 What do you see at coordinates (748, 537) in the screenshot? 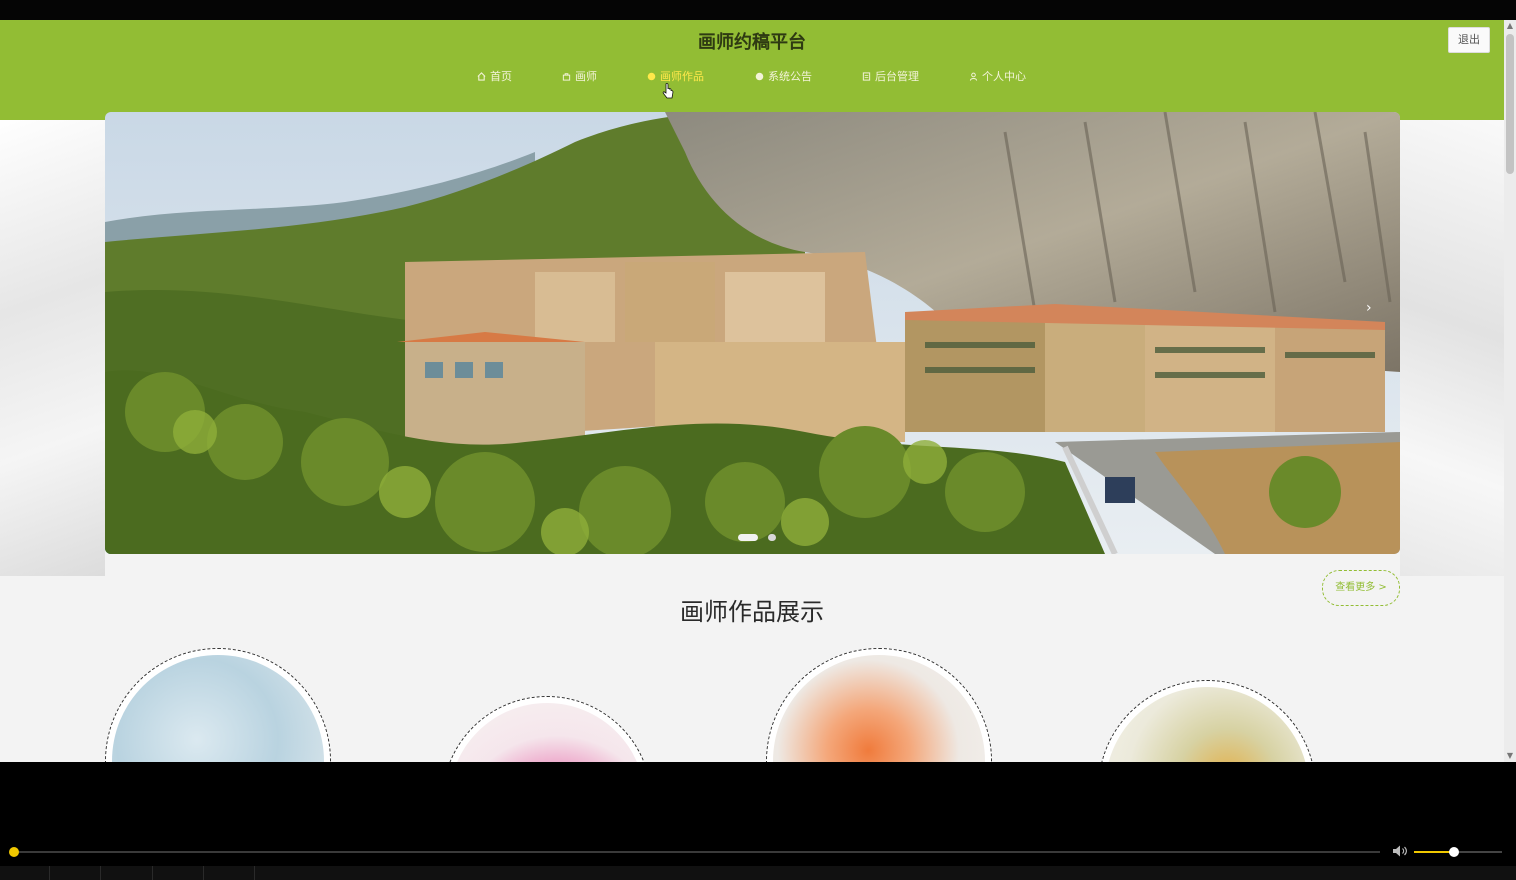
I see `carousel-dot-active` at bounding box center [748, 537].